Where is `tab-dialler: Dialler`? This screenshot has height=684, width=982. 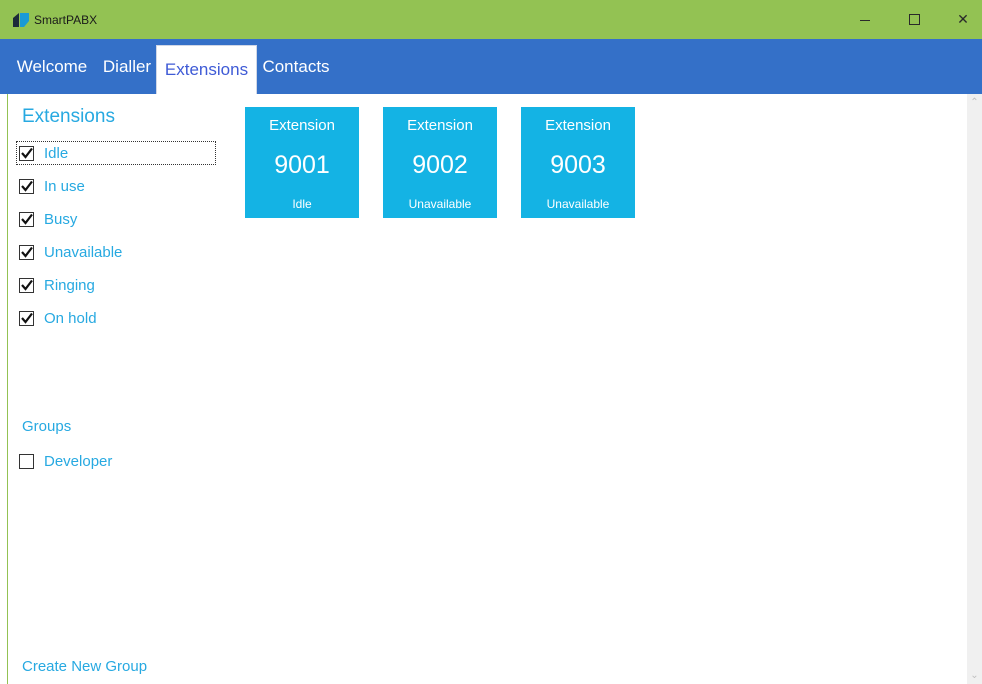 tab-dialler: Dialler is located at coordinates (127, 66).